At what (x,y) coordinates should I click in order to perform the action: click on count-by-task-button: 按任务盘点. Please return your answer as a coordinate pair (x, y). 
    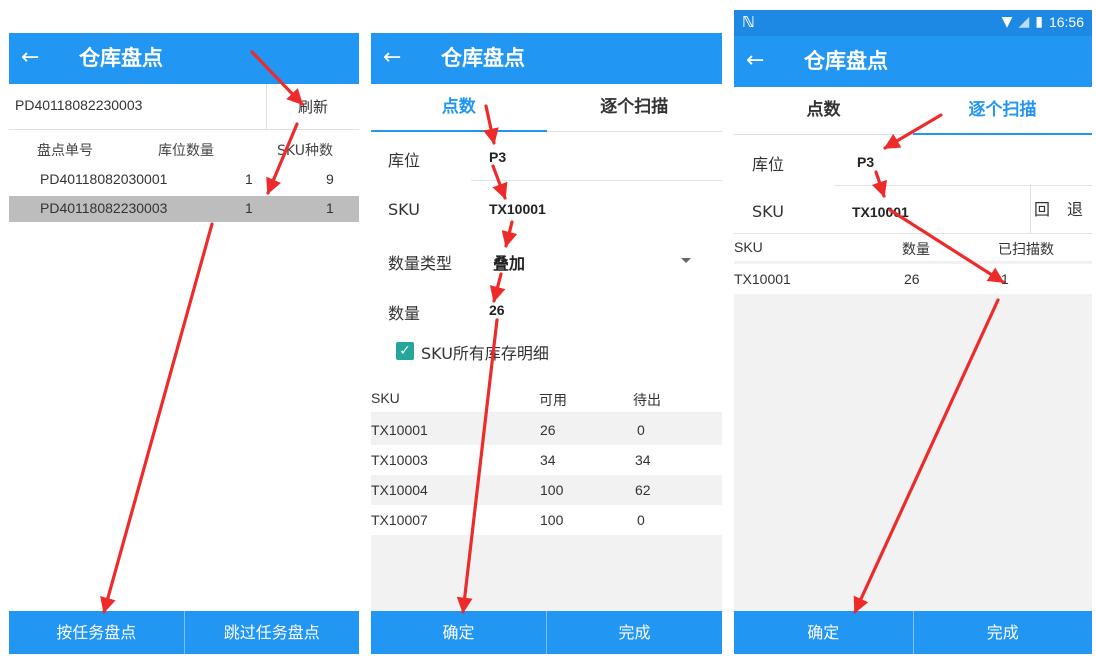
    Looking at the image, I should click on (96, 632).